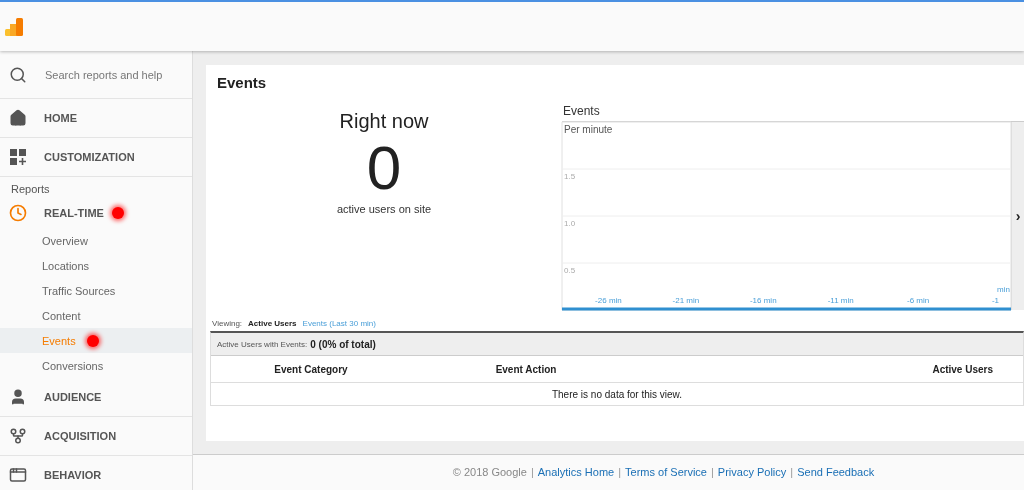 This screenshot has height=490, width=1024. What do you see at coordinates (752, 478) in the screenshot?
I see `footer-link: Privacy Policy` at bounding box center [752, 478].